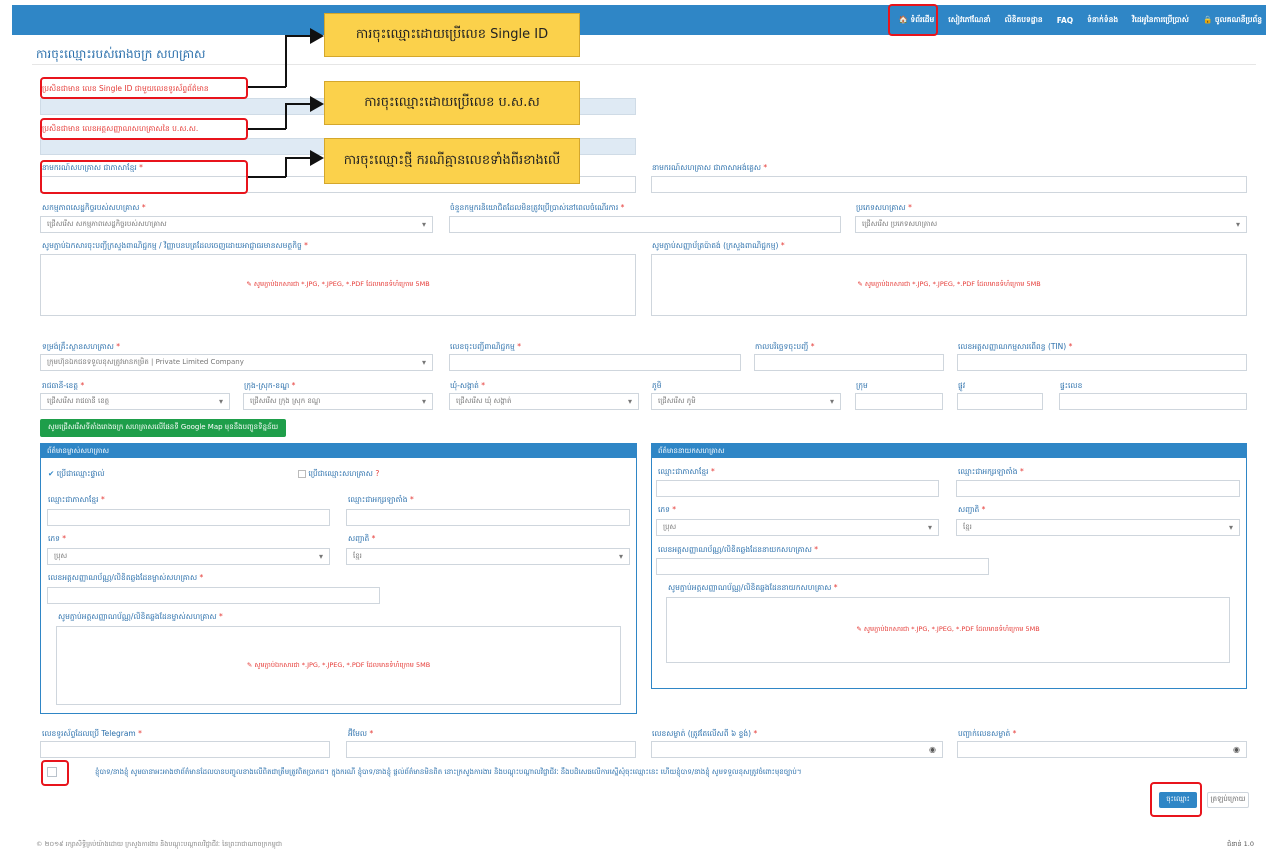  What do you see at coordinates (1228, 800) in the screenshot?
I see `back-button: ត្រឡប់ក្រោយ` at bounding box center [1228, 800].